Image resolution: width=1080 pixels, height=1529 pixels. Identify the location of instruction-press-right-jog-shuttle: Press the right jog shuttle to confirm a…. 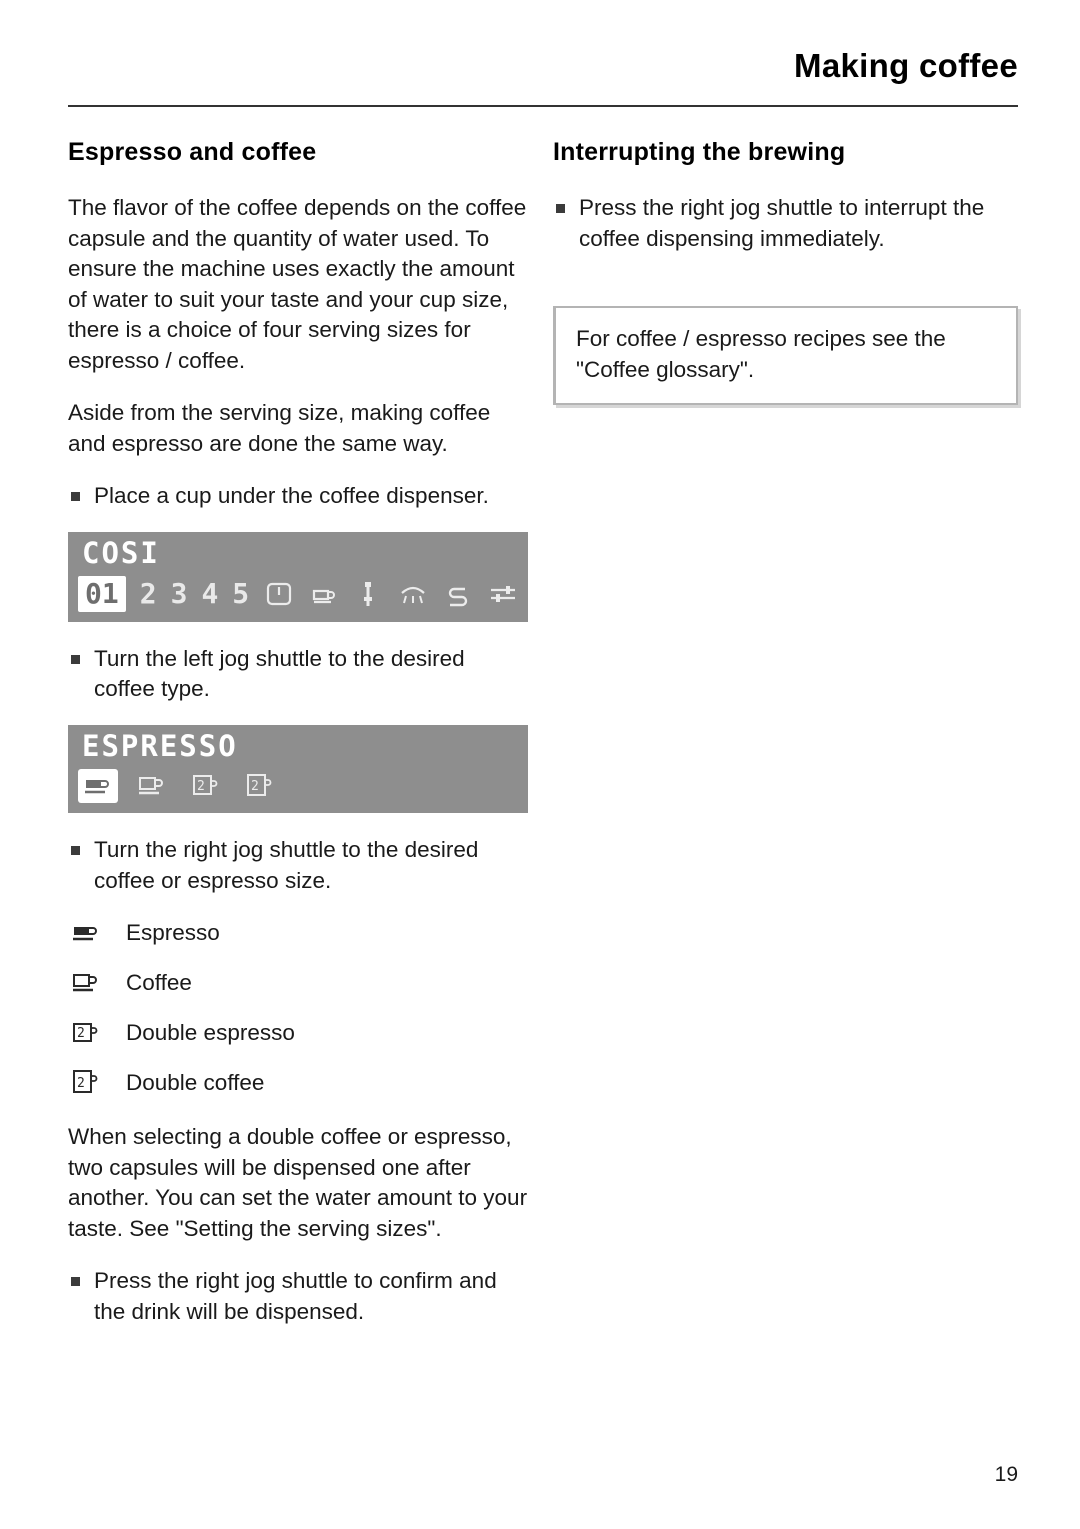
(298, 1296).